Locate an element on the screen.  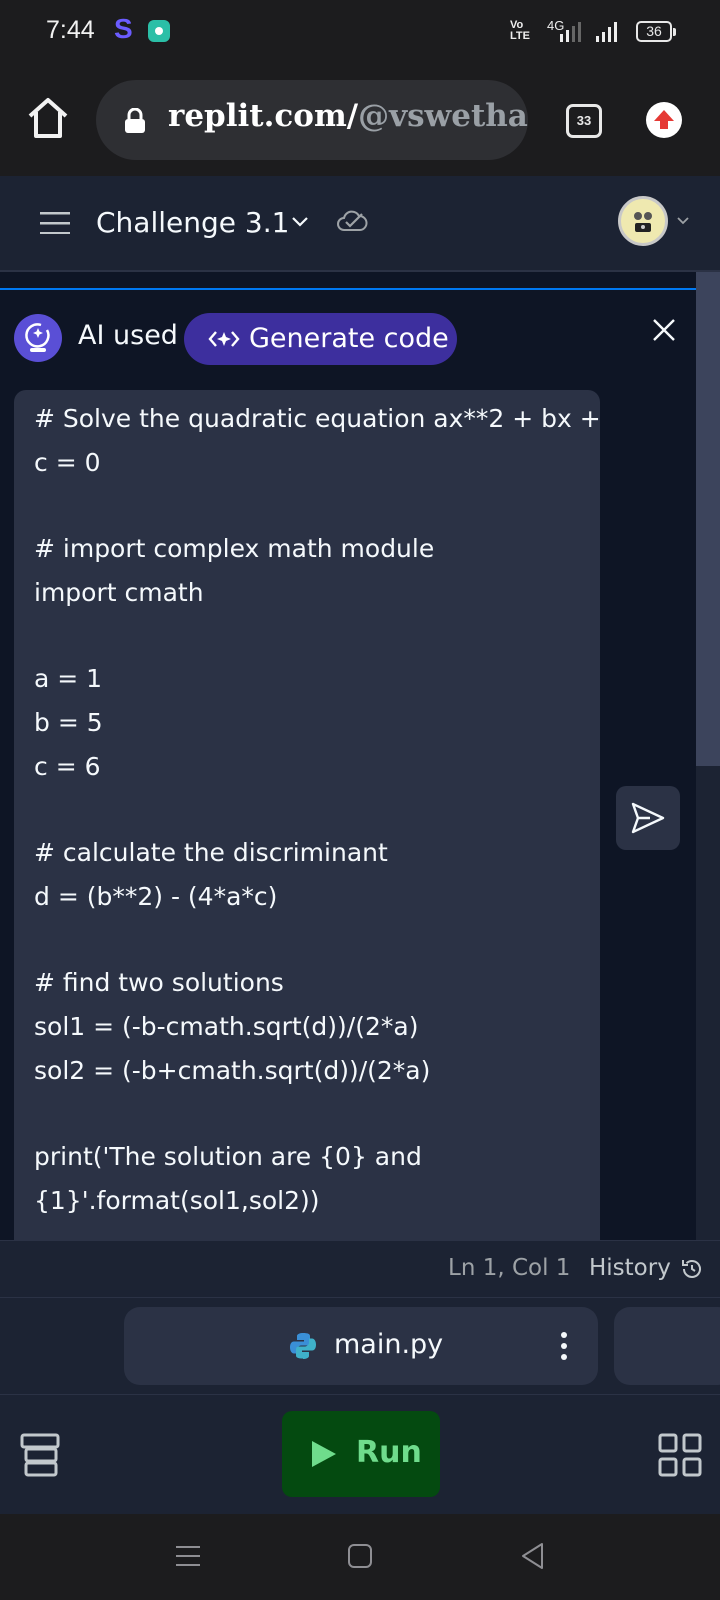
code-line: sol1 = (-b-cmath.sqrt(d))/(2*a) is located at coordinates (226, 1026).